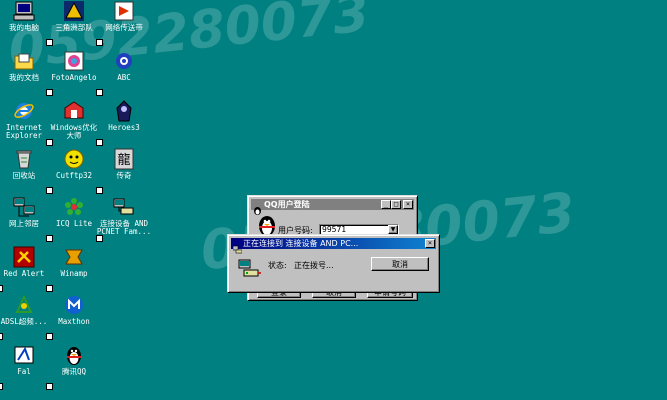 The width and height of the screenshot is (667, 400). I want to click on computer-icon, so click(24, 11).